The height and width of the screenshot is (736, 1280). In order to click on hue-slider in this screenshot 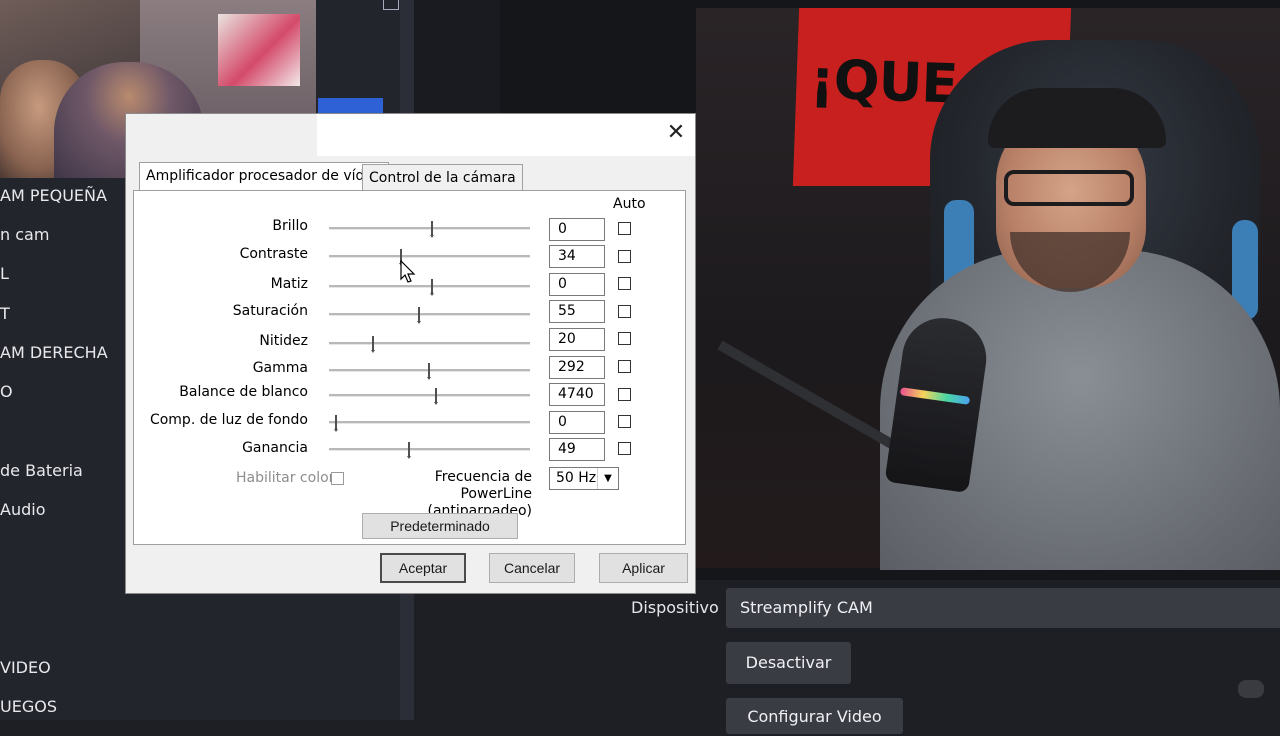, I will do `click(429, 287)`.